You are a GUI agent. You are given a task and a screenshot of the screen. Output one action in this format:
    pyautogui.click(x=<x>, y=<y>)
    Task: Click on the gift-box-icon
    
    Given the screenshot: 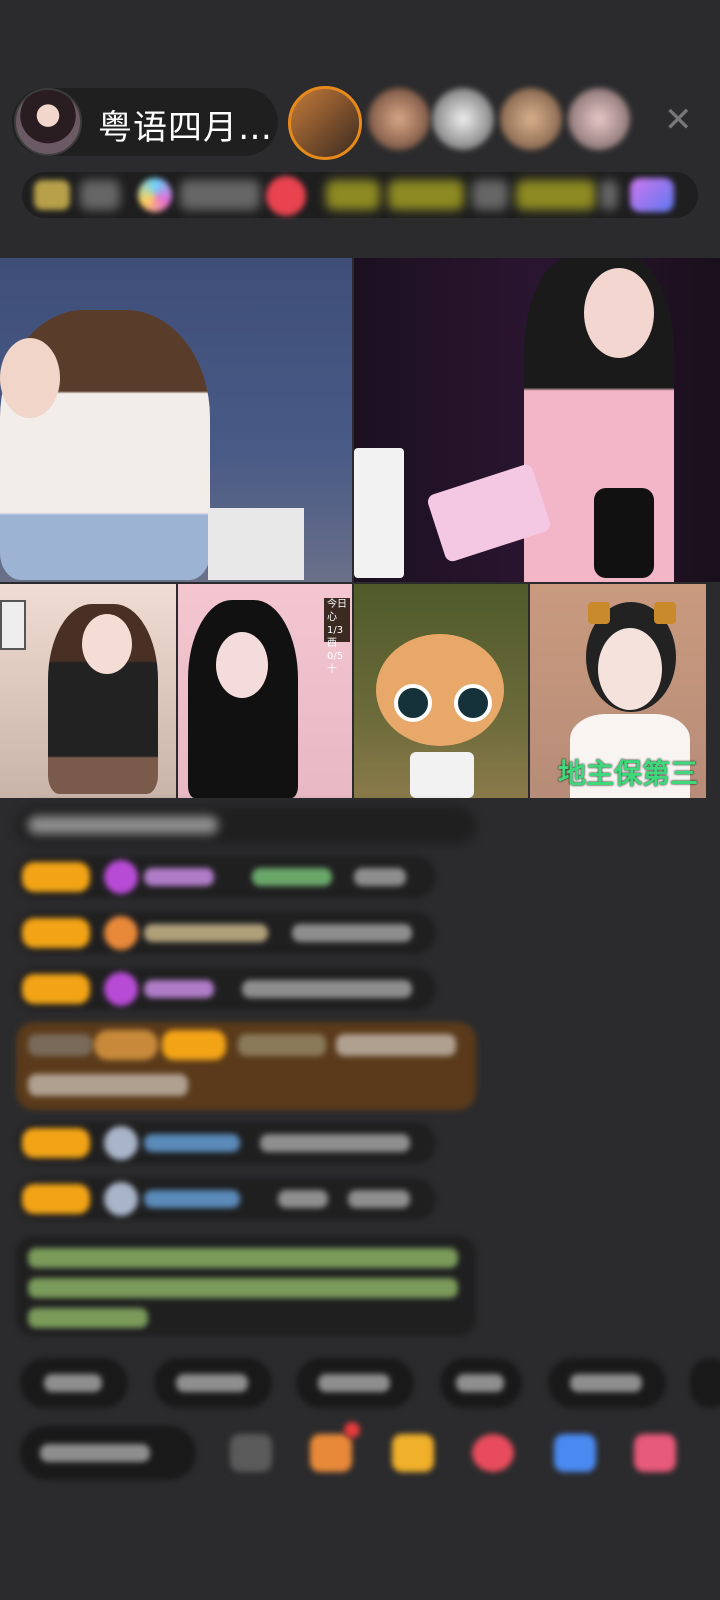 What is the action you would take?
    pyautogui.click(x=655, y=1453)
    